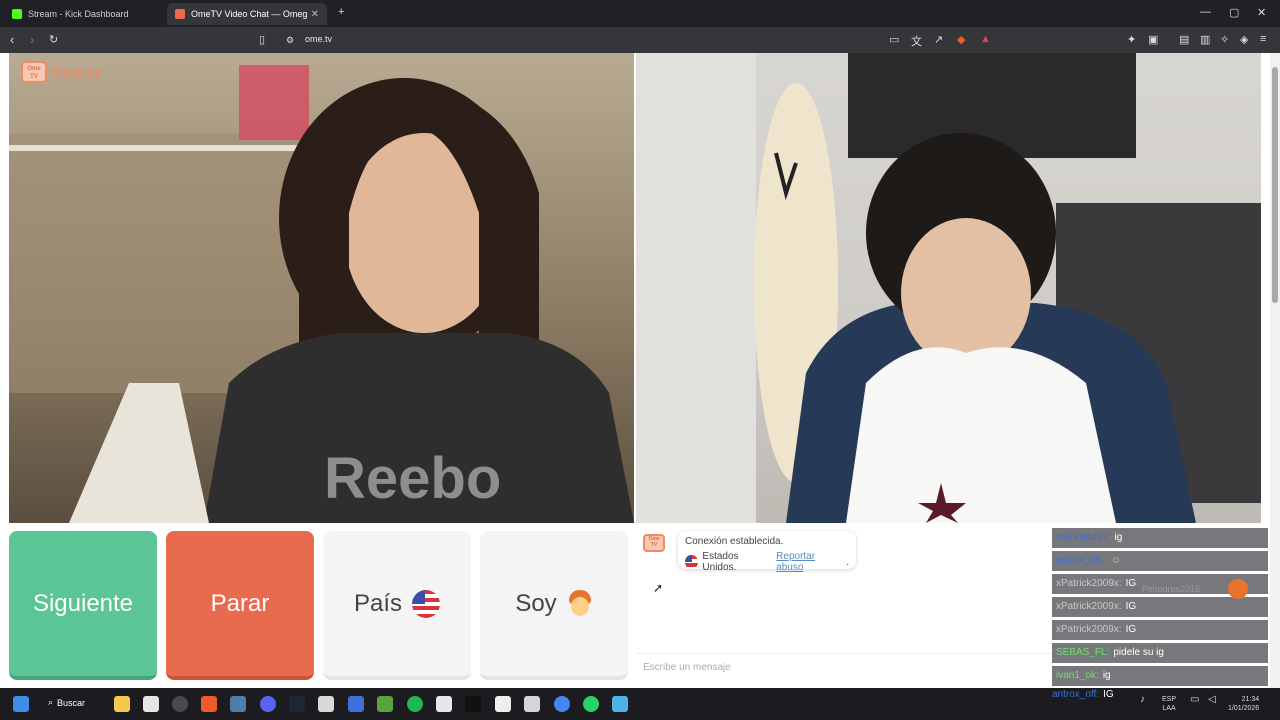  I want to click on address-bar: ‹ › ↻ ▯ ⚙ ome.tv ▭ 文 ↗ ◆ ▲ ✦ ▣ ▤ ▥ ✧ ◈ ≡, so click(640, 40).